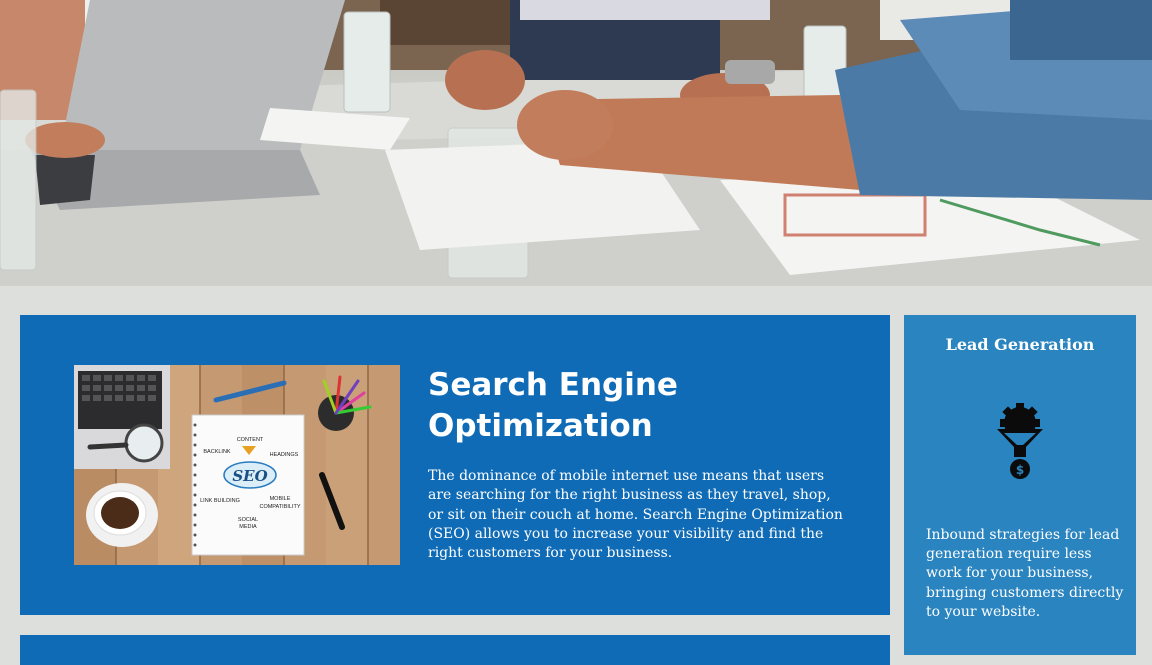 The image size is (1152, 665). What do you see at coordinates (553, 405) in the screenshot?
I see `seo-heading: Search Engine Optimization` at bounding box center [553, 405].